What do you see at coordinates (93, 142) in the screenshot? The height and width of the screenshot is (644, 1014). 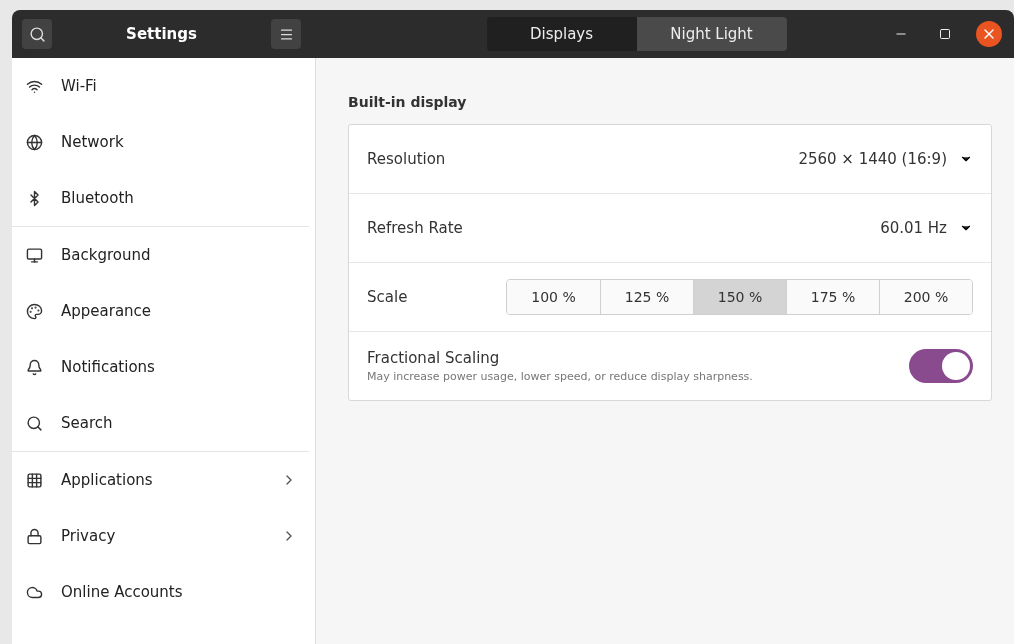 I see `item-label: Network` at bounding box center [93, 142].